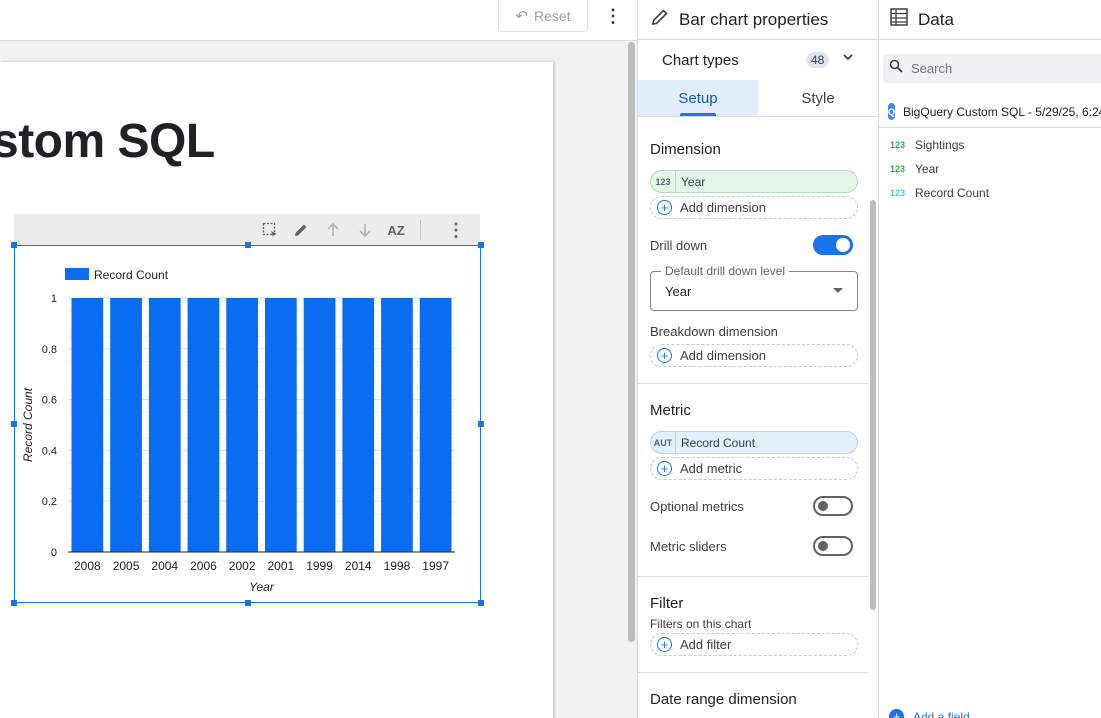 Image resolution: width=1101 pixels, height=718 pixels. Describe the element at coordinates (700, 60) in the screenshot. I see `chart-types-label: Chart types` at that location.